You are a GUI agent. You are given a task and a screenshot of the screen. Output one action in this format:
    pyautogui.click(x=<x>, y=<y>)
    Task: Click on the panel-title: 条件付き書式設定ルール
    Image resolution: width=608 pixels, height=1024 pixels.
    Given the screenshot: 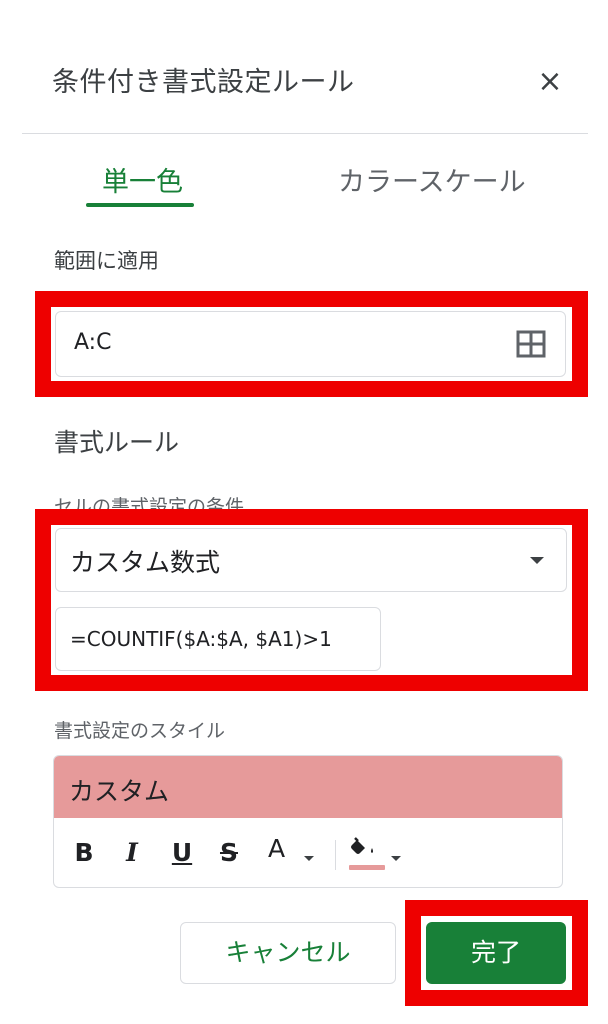 What is the action you would take?
    pyautogui.click(x=203, y=82)
    